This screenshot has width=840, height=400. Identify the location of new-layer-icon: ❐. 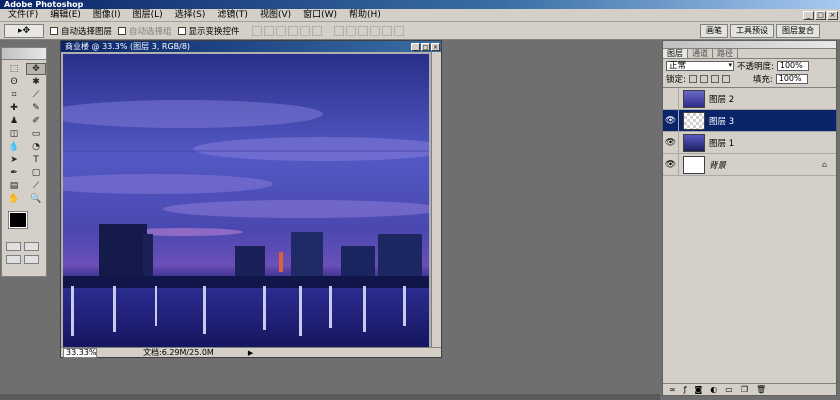
(744, 389).